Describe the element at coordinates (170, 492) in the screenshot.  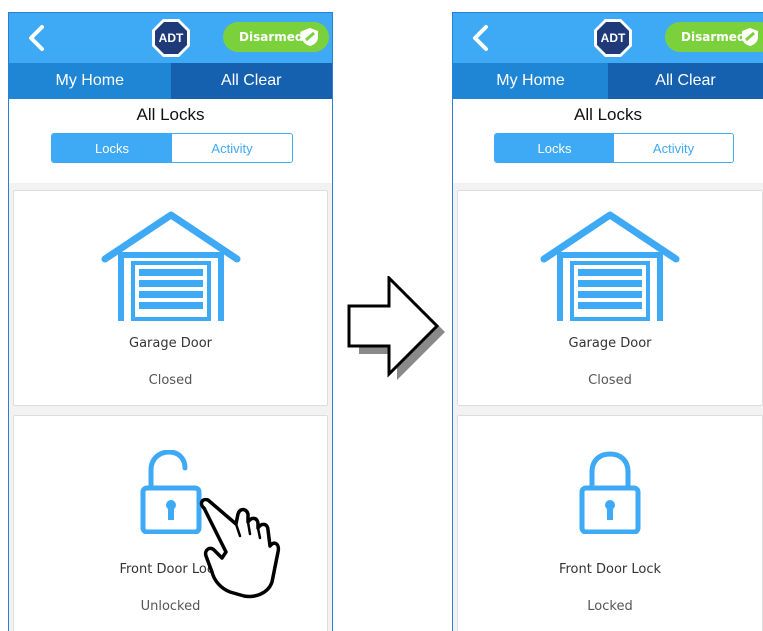
I see `unlocked-padlock-icon` at that location.